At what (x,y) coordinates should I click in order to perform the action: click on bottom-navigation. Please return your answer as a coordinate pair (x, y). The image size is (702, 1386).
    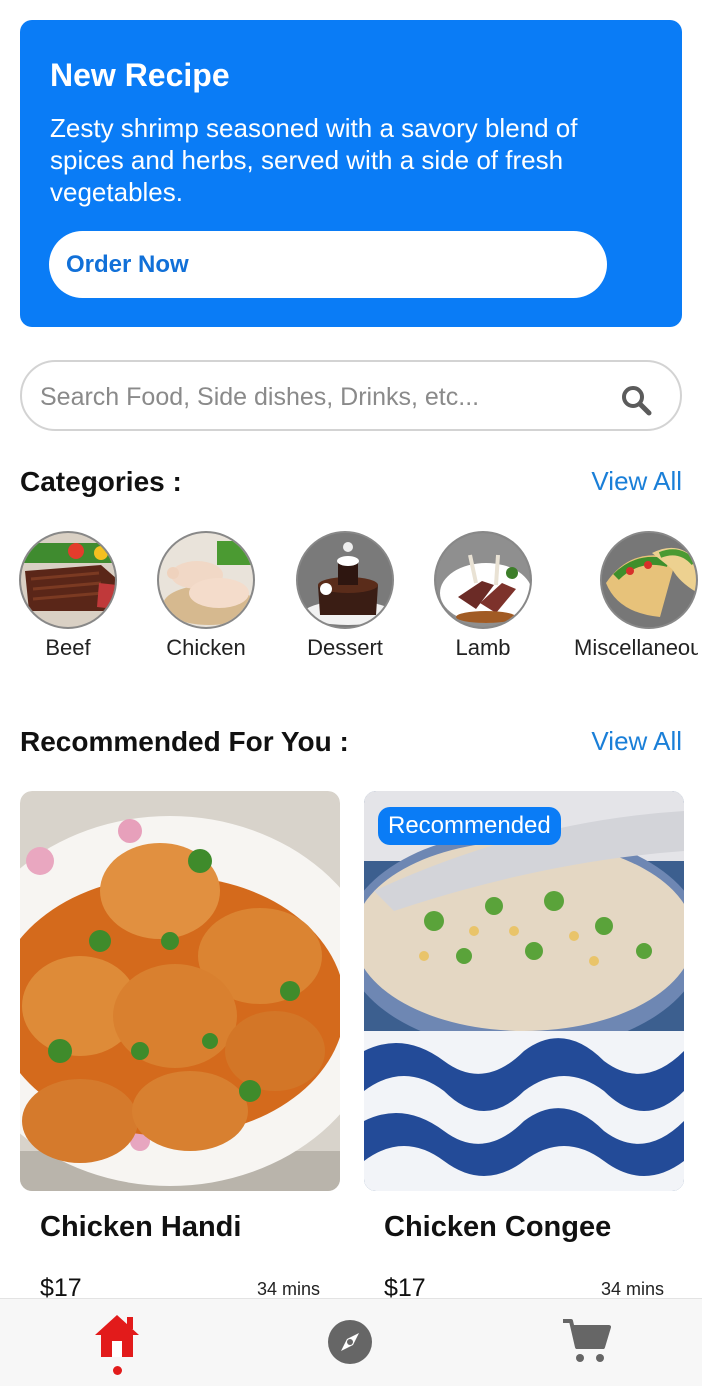
    Looking at the image, I should click on (351, 1342).